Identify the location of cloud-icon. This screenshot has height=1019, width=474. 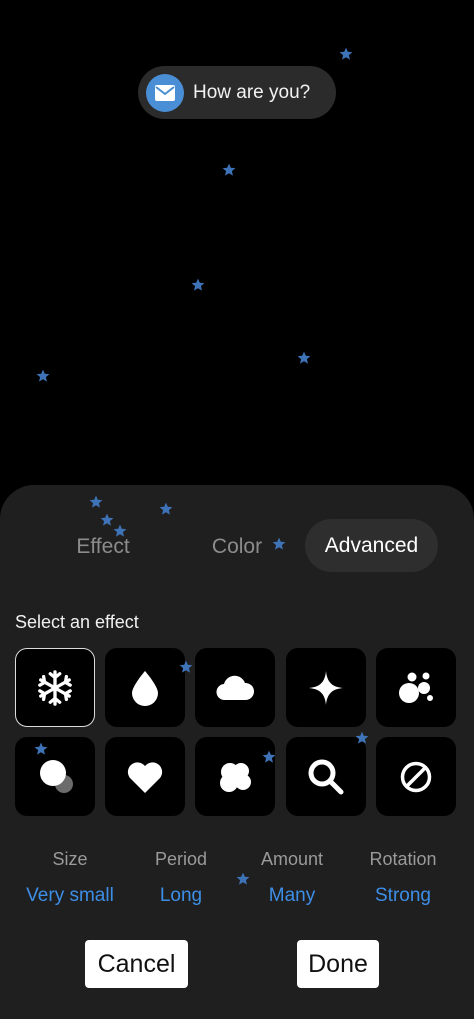
(235, 687).